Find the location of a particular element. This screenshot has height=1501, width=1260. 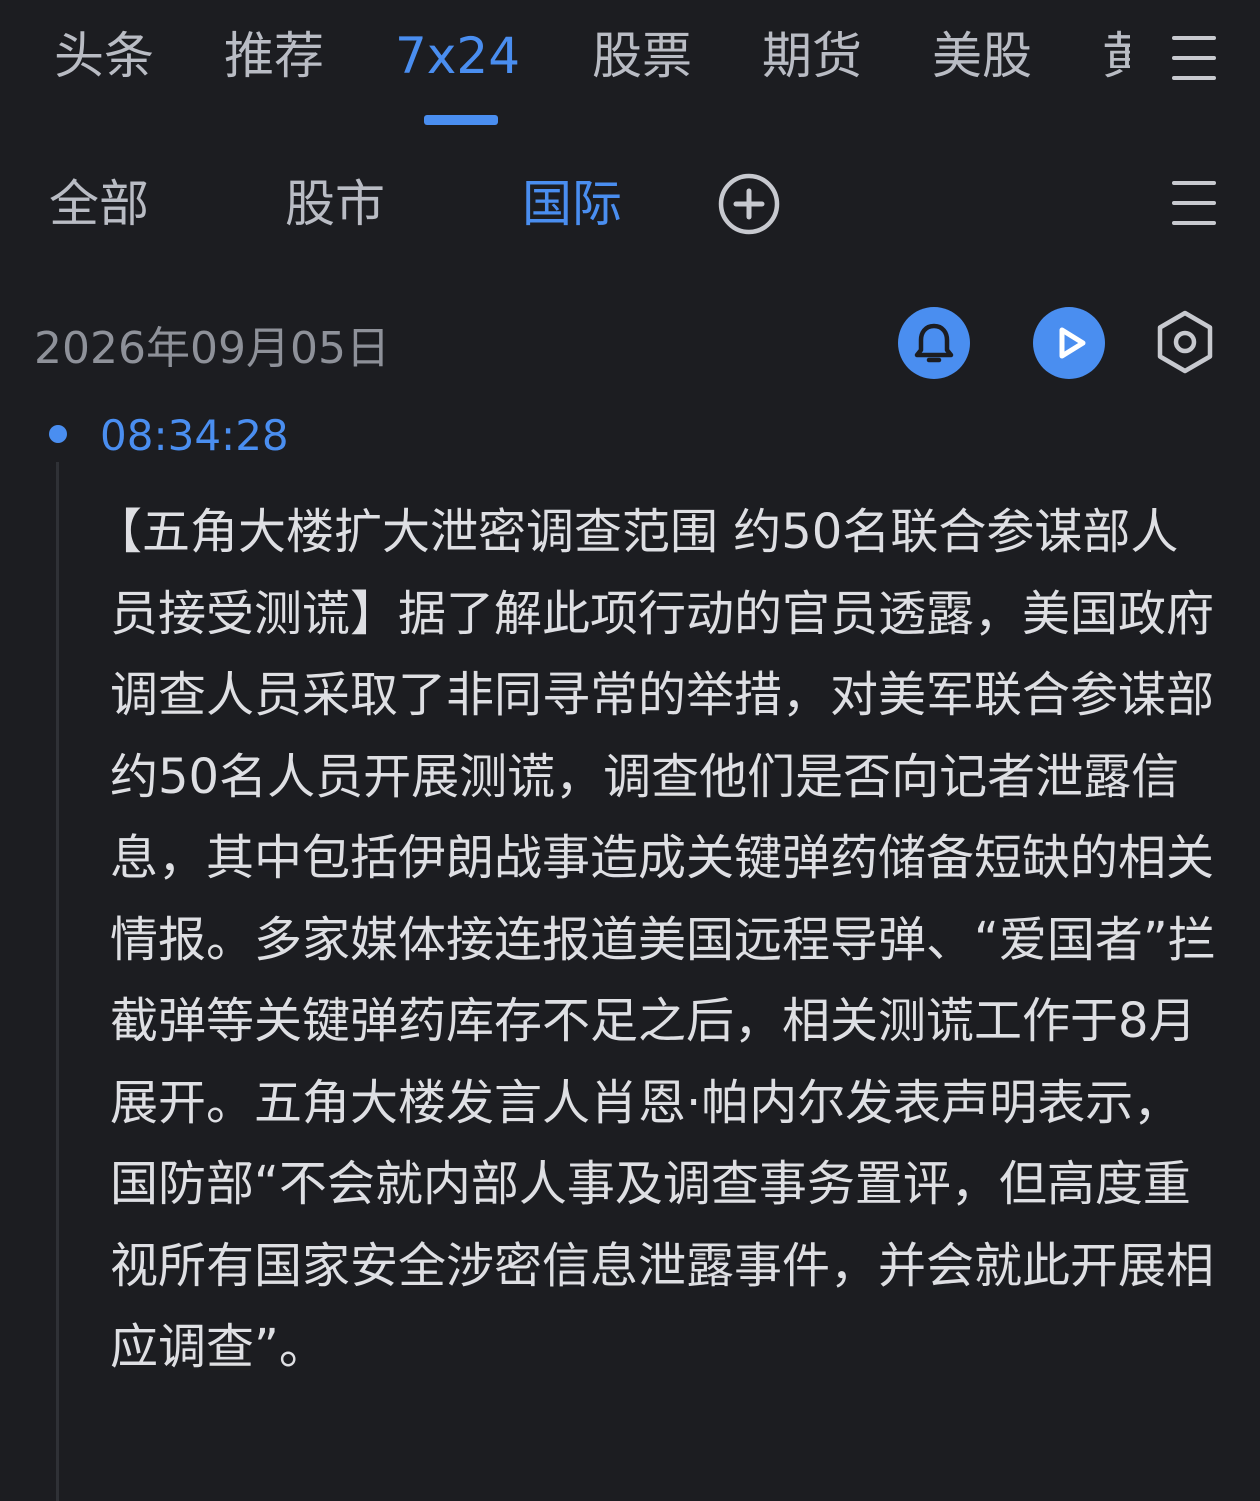

active-tab-indicator is located at coordinates (461, 120).